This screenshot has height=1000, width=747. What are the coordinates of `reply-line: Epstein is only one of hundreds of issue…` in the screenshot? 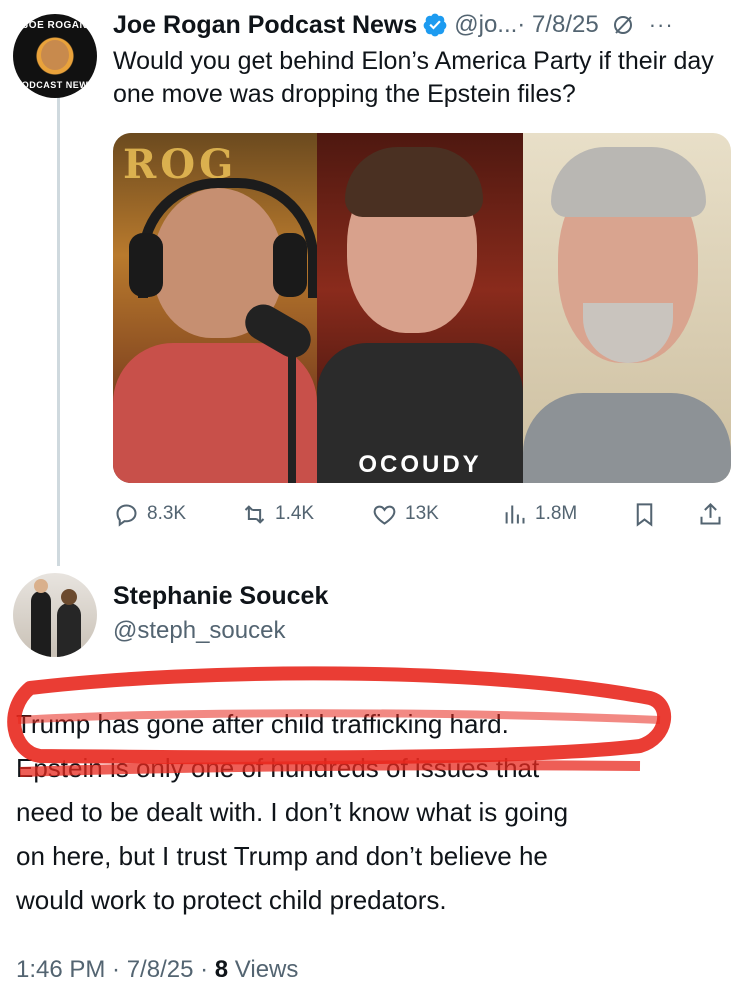 It's located at (278, 768).